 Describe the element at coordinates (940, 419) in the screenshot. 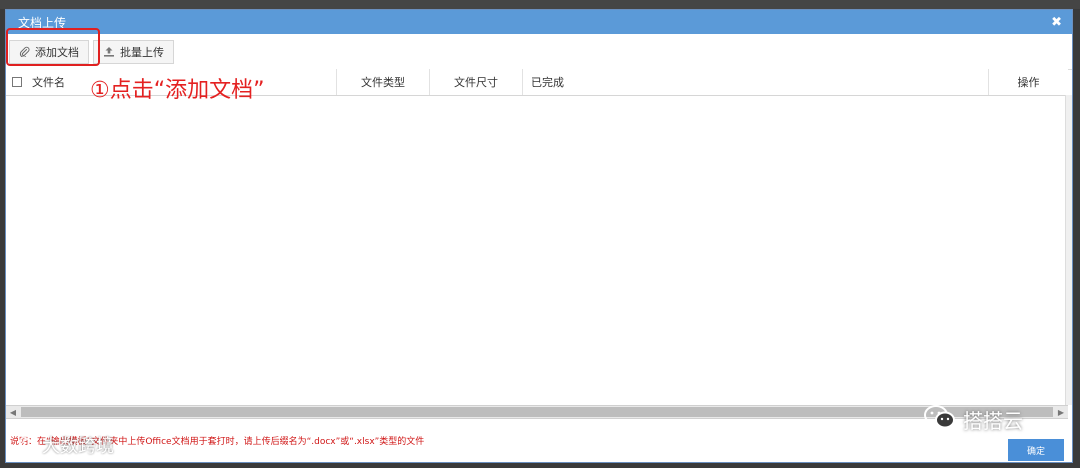

I see `wechat-icon` at that location.